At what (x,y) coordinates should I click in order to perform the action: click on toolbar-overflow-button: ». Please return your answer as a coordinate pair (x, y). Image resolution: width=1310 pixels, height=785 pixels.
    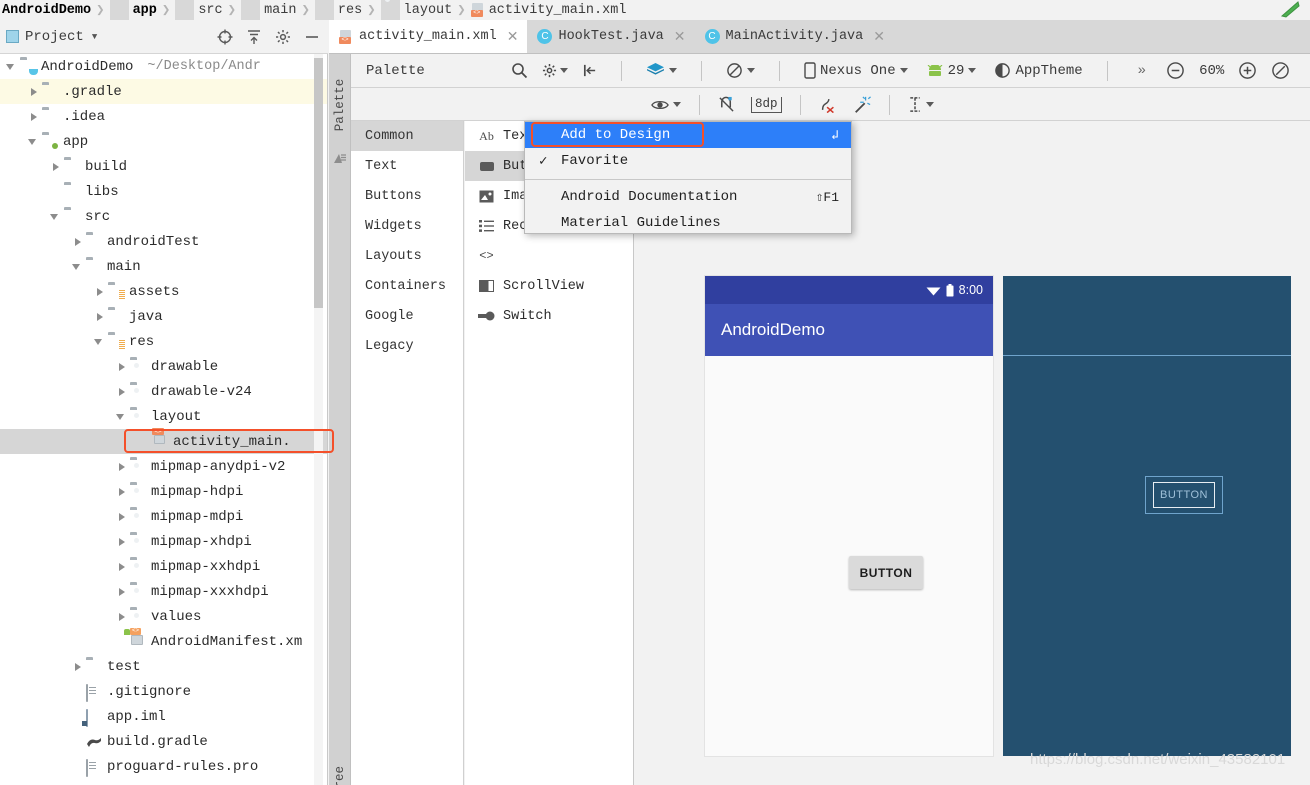
    Looking at the image, I should click on (1142, 71).